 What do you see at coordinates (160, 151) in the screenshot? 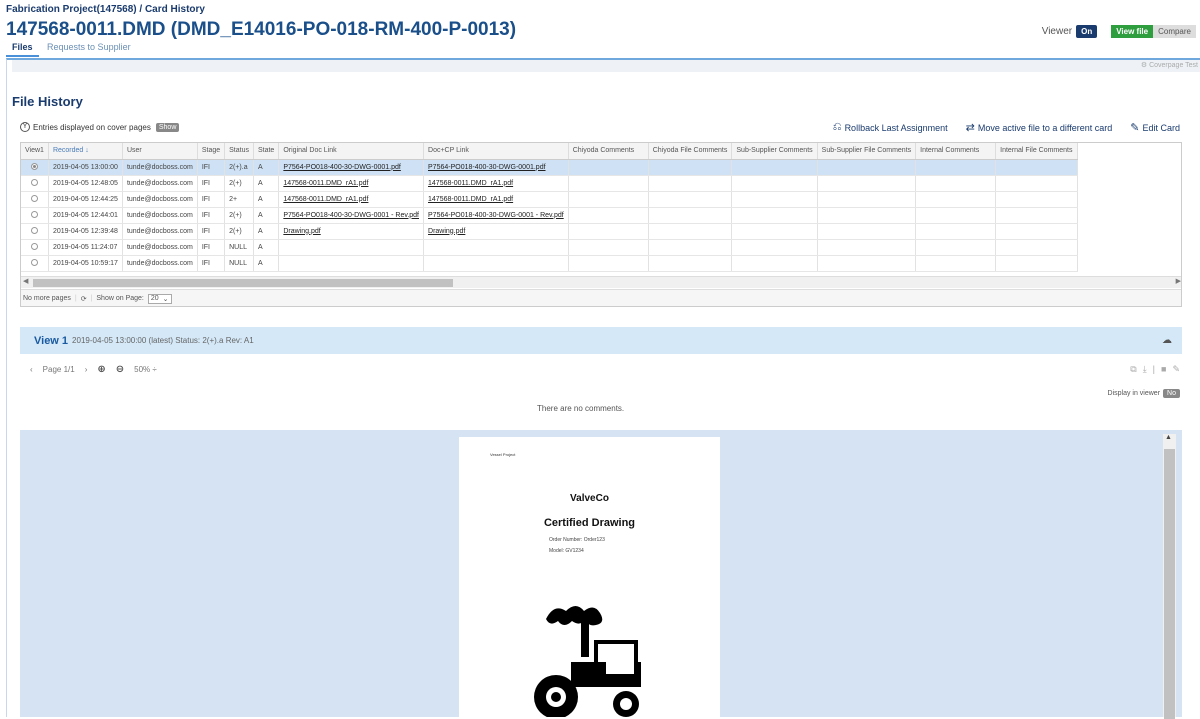
I see `column-header: User` at bounding box center [160, 151].